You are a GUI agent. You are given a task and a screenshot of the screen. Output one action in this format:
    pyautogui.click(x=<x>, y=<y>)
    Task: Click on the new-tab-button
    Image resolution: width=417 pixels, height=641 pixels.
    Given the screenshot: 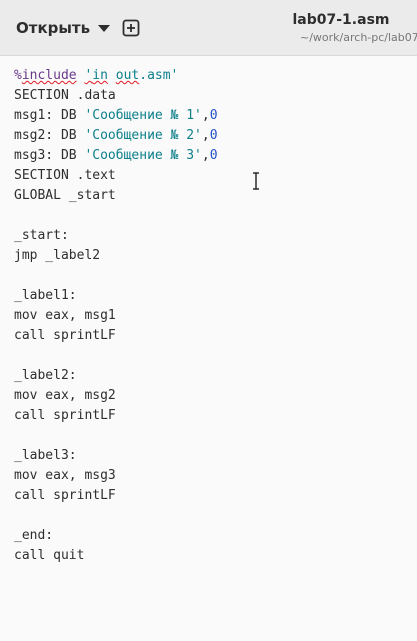 What is the action you would take?
    pyautogui.click(x=131, y=28)
    